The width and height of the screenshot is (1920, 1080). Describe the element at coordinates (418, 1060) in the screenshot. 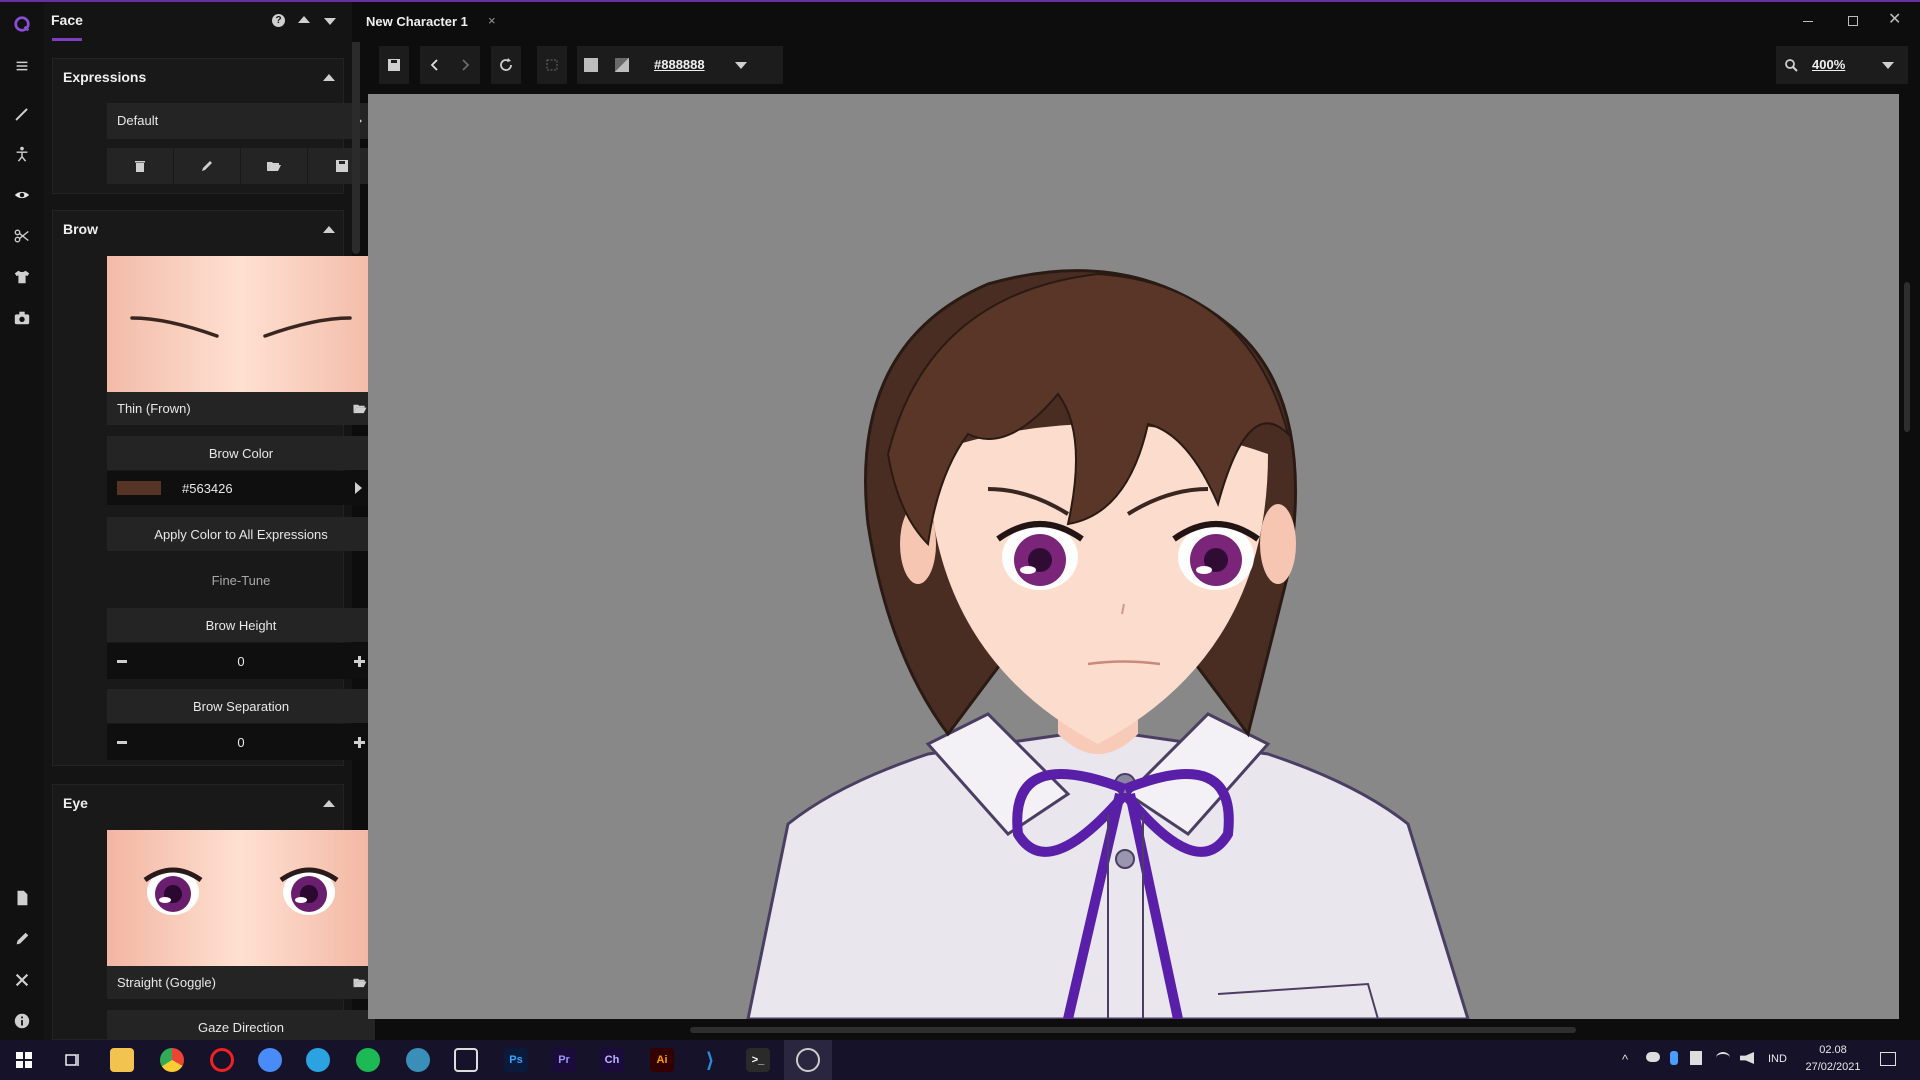

I see `browser-icon` at that location.